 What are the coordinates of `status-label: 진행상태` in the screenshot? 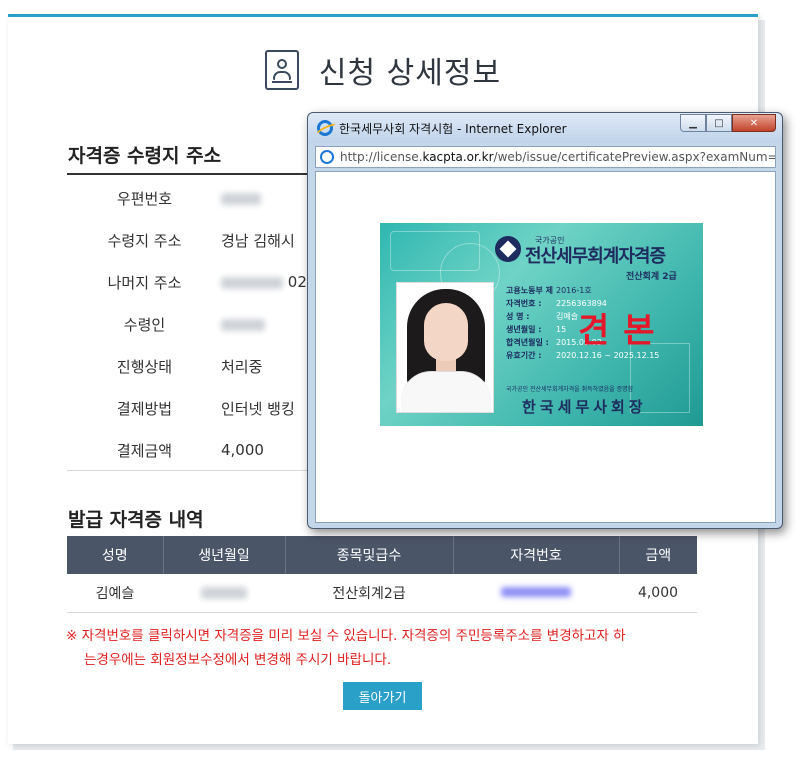 It's located at (144, 366).